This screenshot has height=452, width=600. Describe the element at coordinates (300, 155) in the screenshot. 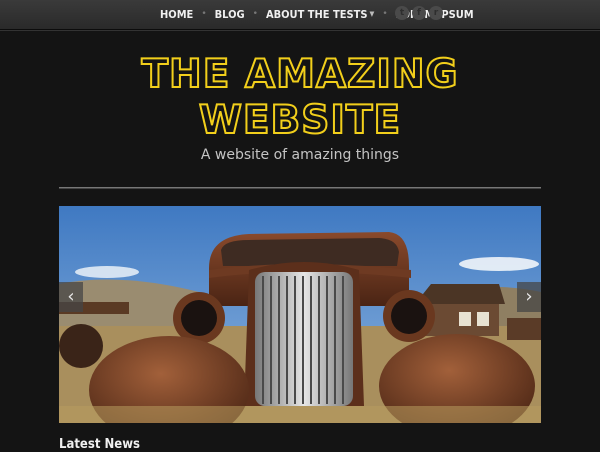

I see `site-tagline: A website of amazing things` at that location.